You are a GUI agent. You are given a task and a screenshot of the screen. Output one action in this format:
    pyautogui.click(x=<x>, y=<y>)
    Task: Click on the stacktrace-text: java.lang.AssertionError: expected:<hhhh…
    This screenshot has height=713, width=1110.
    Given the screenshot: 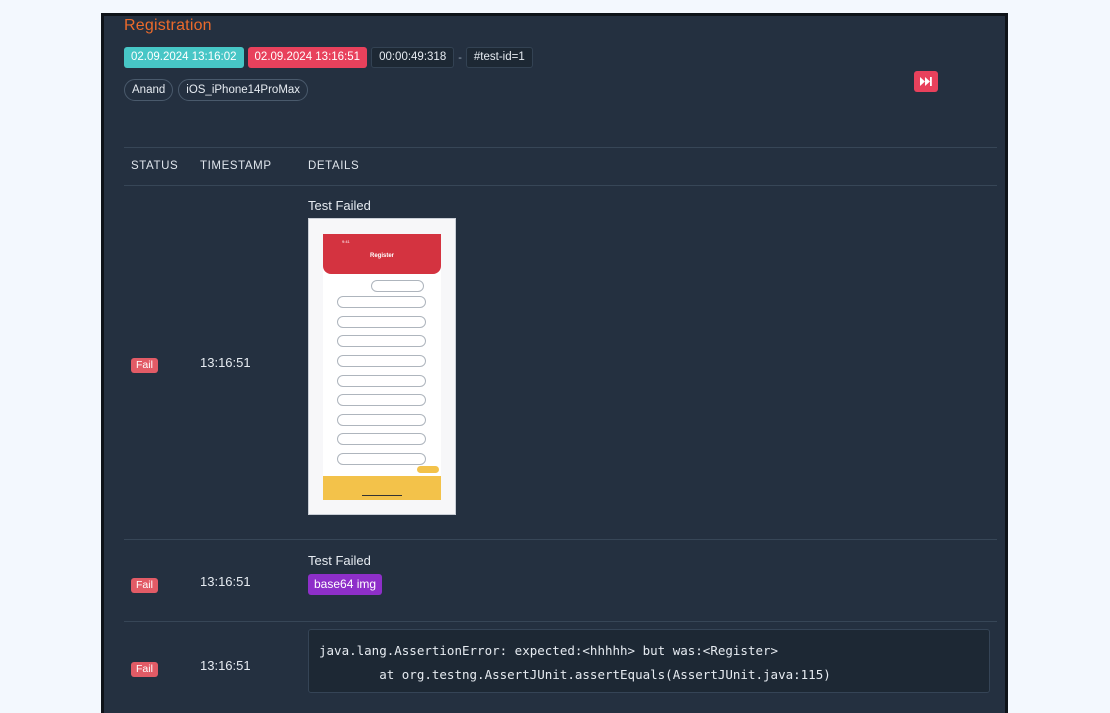 What is the action you would take?
    pyautogui.click(x=575, y=662)
    